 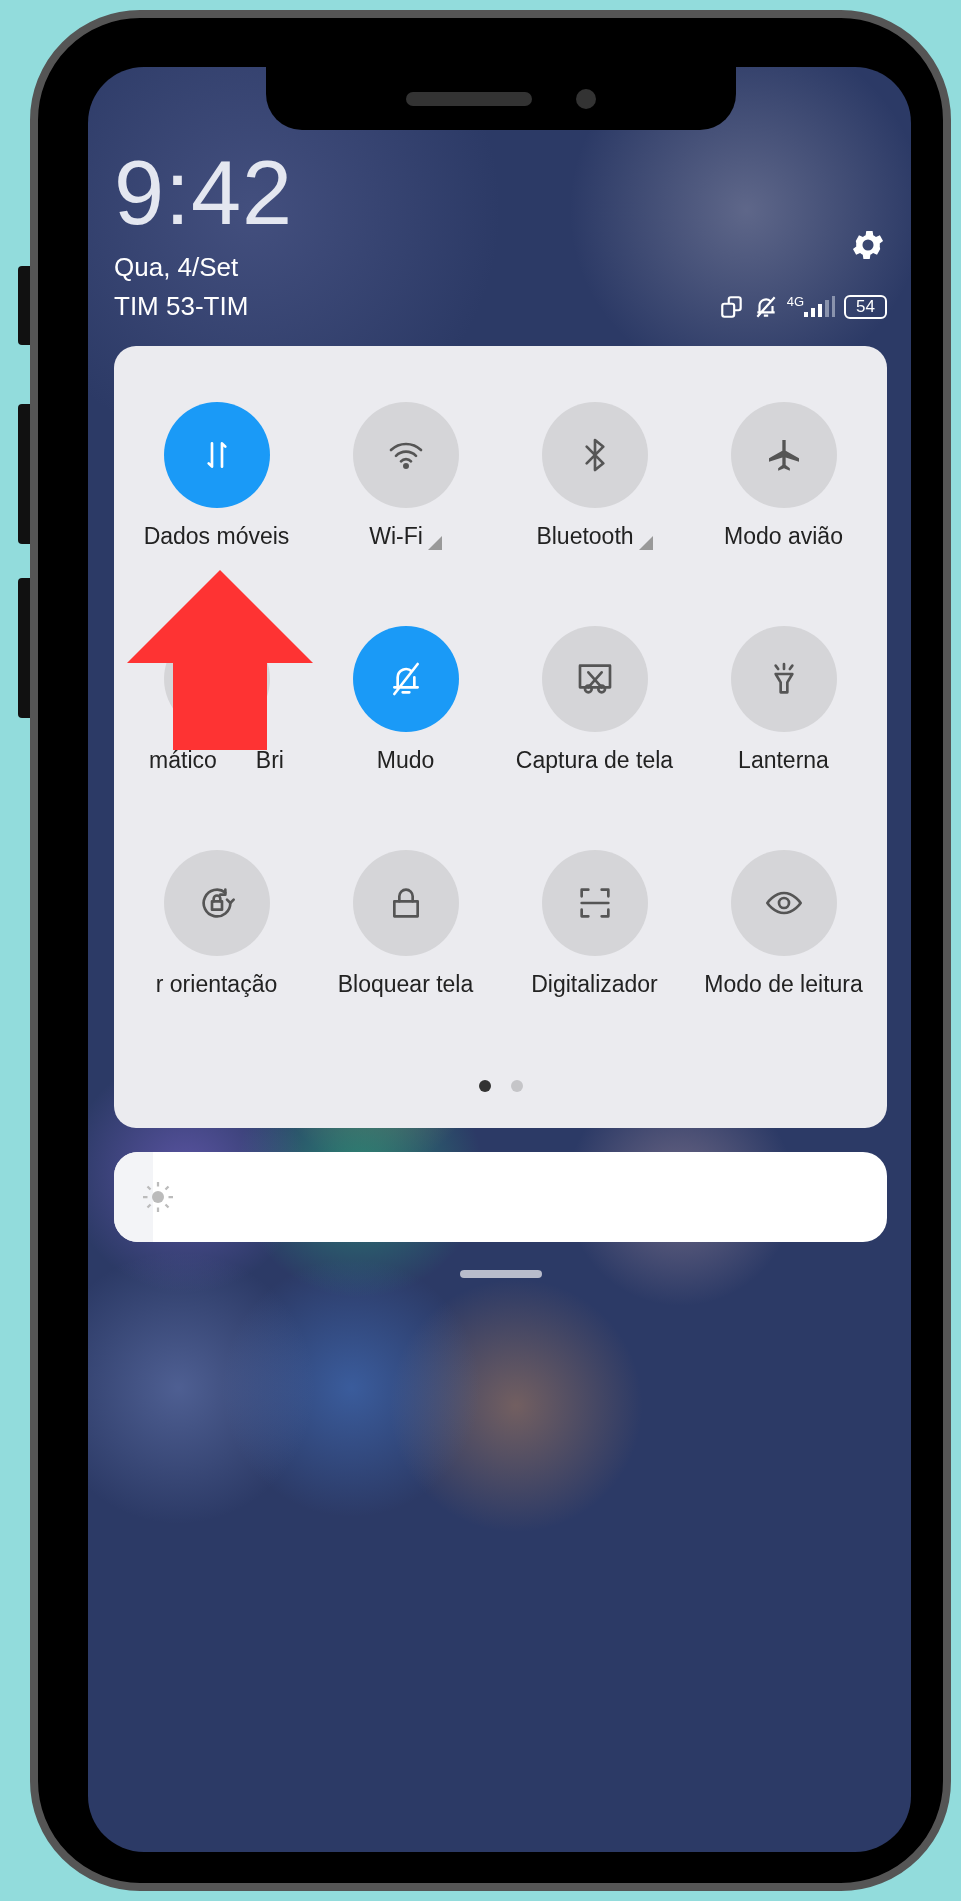 I want to click on toggle-label: Dados móveis, so click(x=216, y=536).